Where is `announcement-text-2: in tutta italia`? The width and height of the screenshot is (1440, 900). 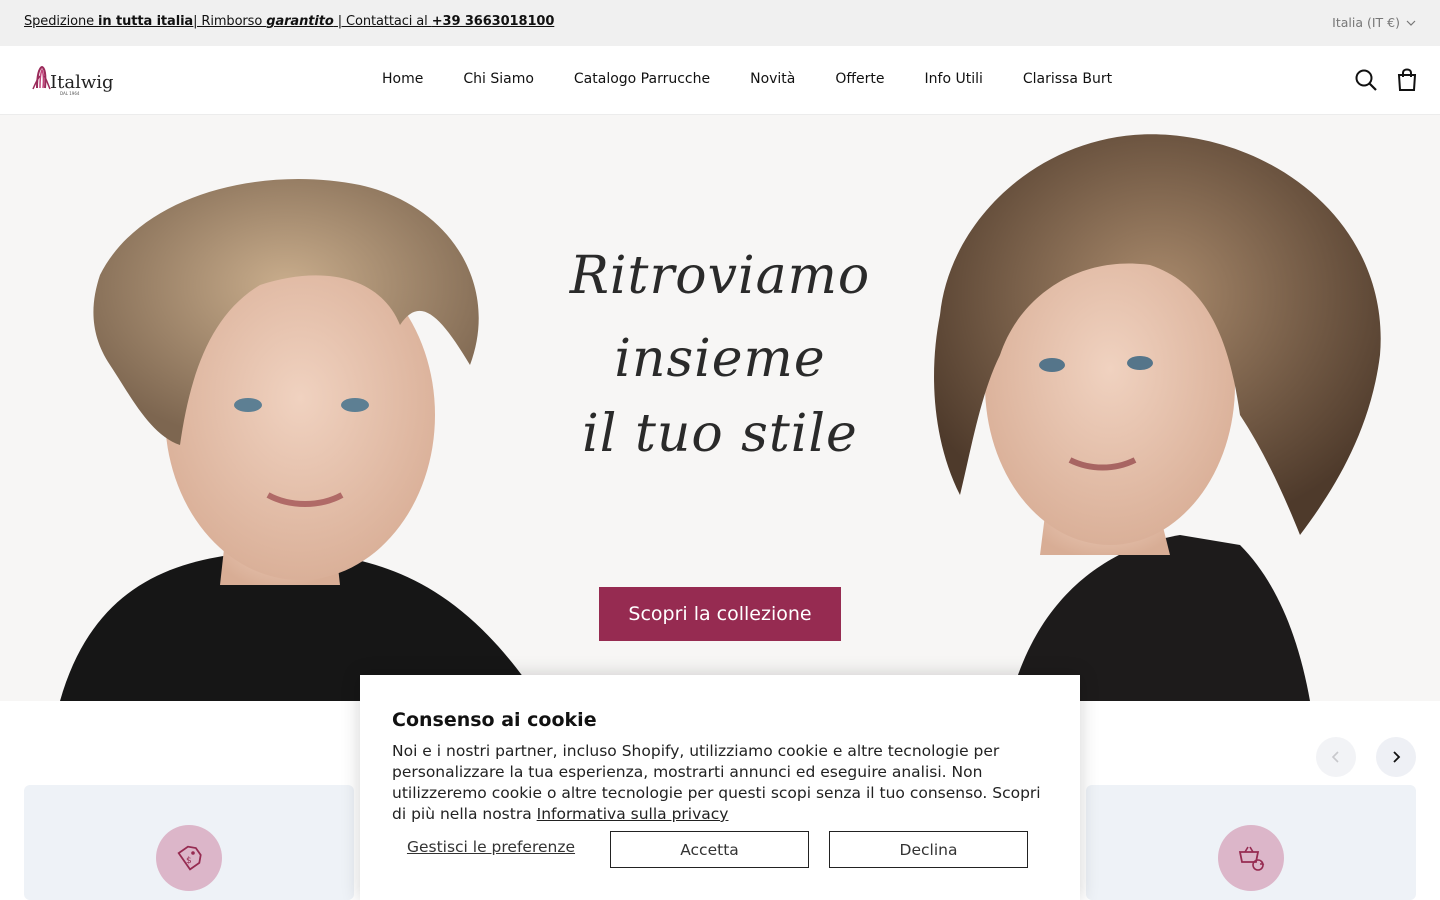
announcement-text-2: in tutta italia is located at coordinates (146, 21).